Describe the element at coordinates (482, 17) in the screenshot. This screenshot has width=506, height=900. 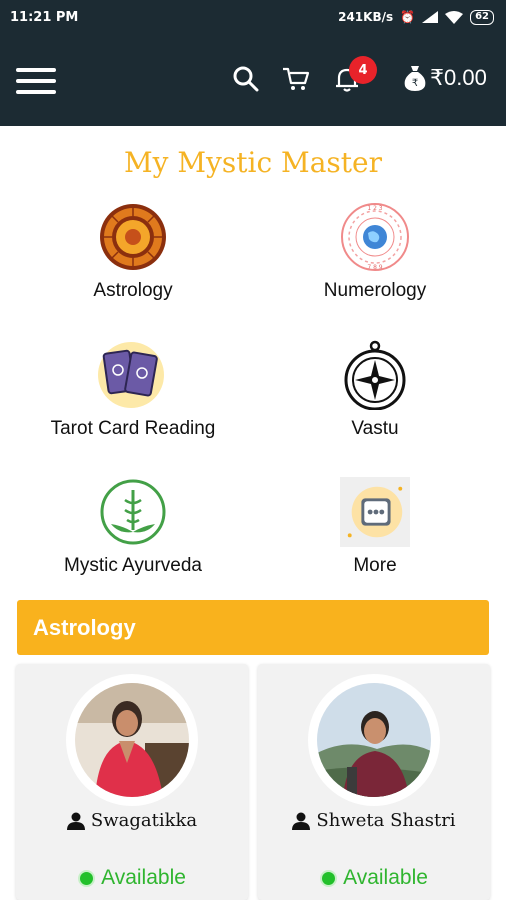
I see `battery-icon: 62` at that location.